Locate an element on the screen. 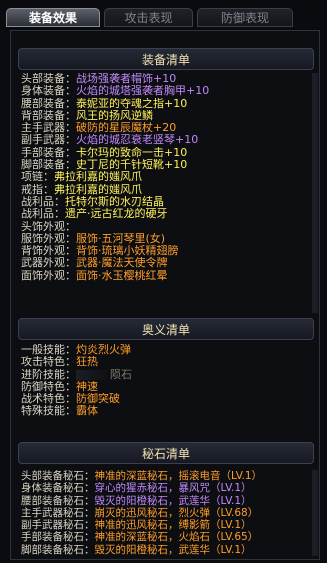 The width and height of the screenshot is (327, 563). equipment-slot-label: 副手武器： is located at coordinates (48, 140).